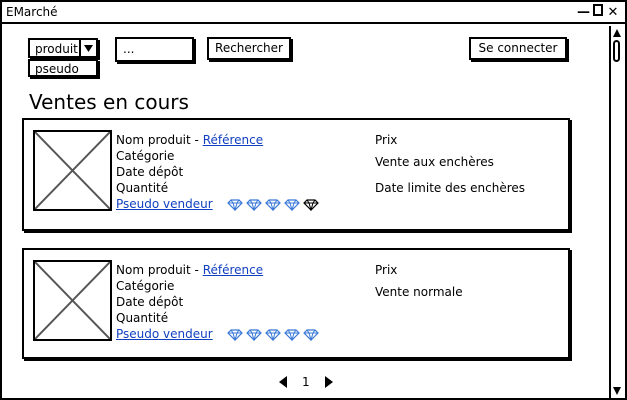 The height and width of the screenshot is (400, 627). What do you see at coordinates (283, 382) in the screenshot?
I see `previous-page-icon` at bounding box center [283, 382].